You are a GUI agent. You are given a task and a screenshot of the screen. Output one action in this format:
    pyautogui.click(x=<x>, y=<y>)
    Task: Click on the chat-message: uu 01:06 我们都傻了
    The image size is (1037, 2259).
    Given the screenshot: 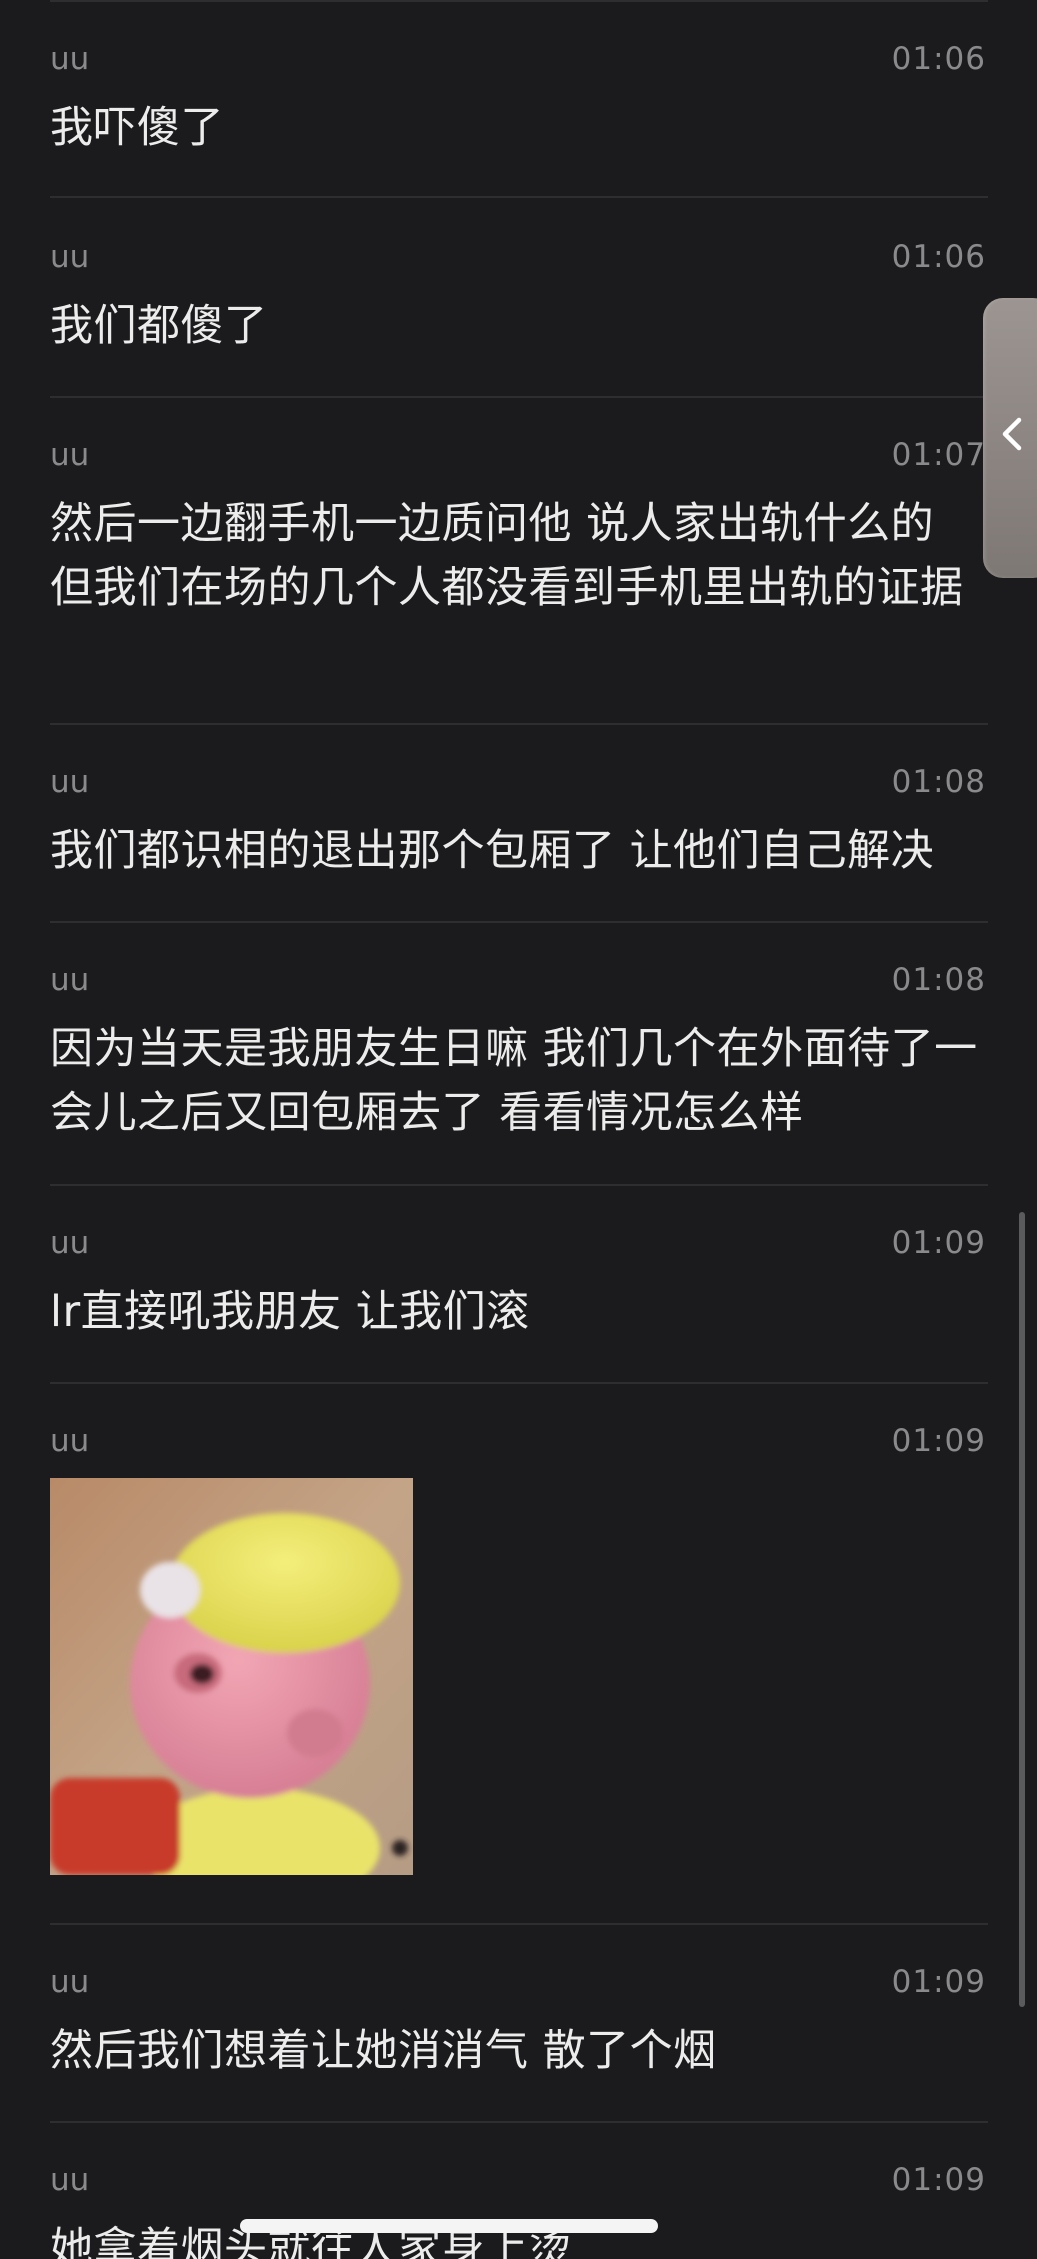 What is the action you would take?
    pyautogui.click(x=519, y=318)
    